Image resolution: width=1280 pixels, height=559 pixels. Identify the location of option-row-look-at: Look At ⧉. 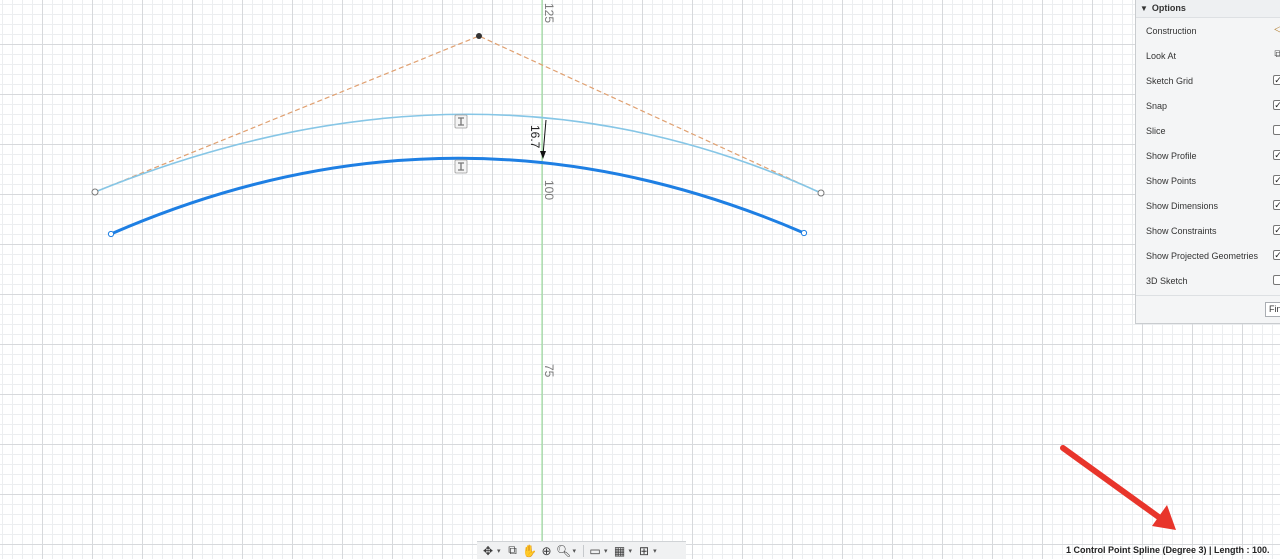
(1208, 55).